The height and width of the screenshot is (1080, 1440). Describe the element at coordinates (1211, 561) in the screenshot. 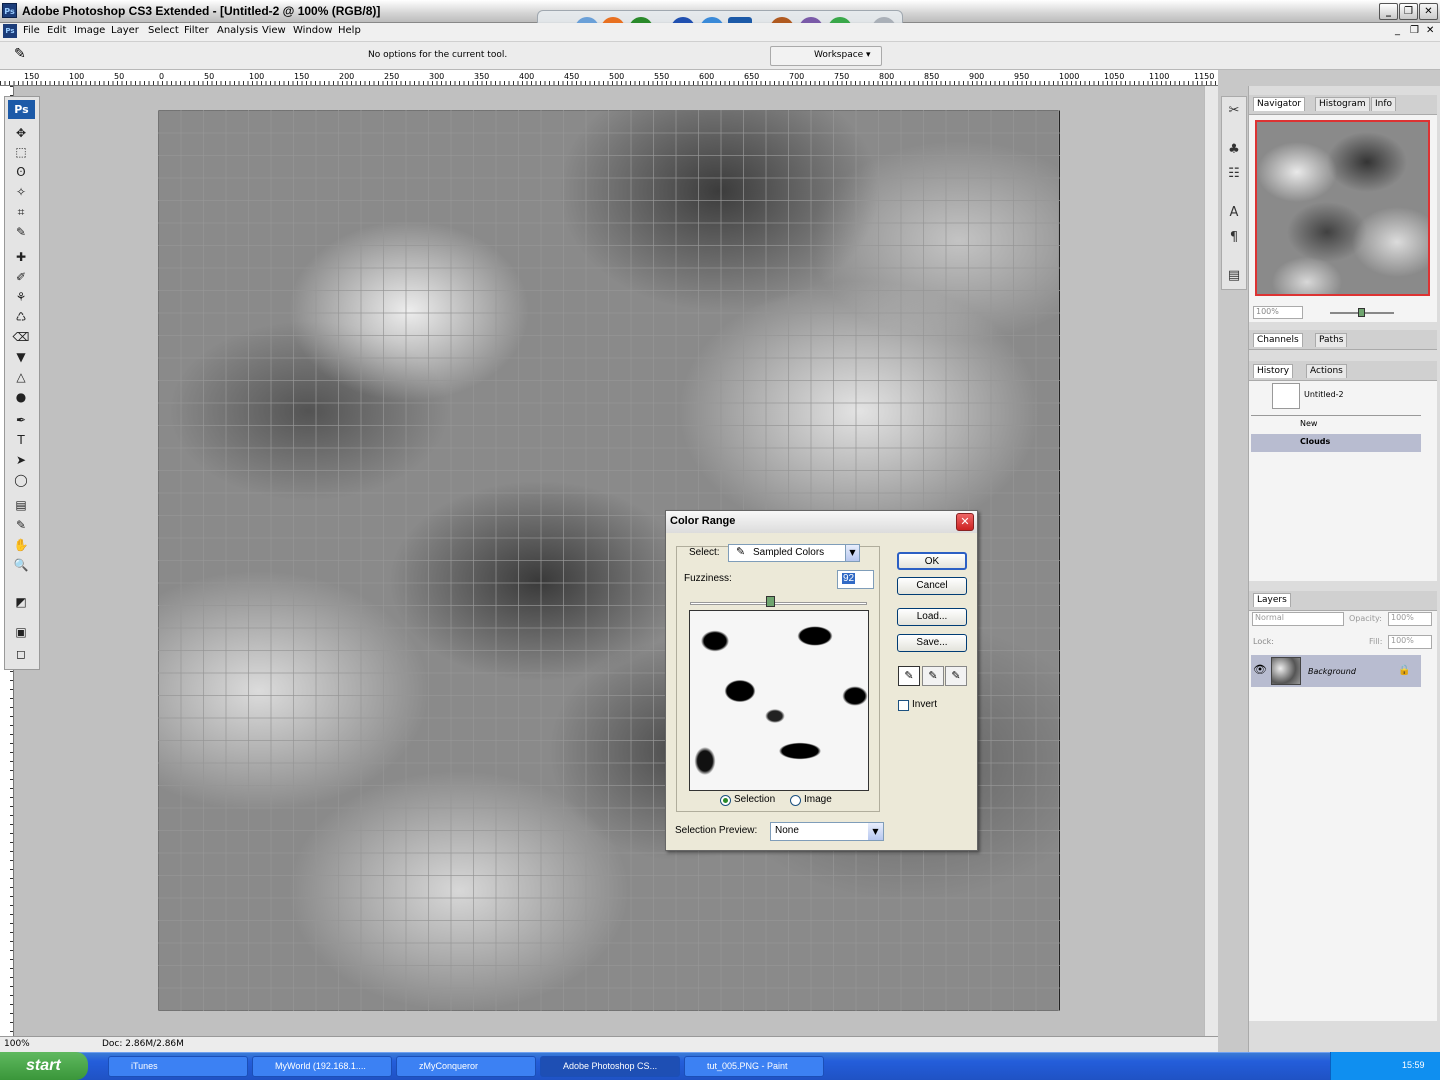

I see `vertical-scrollbar` at that location.